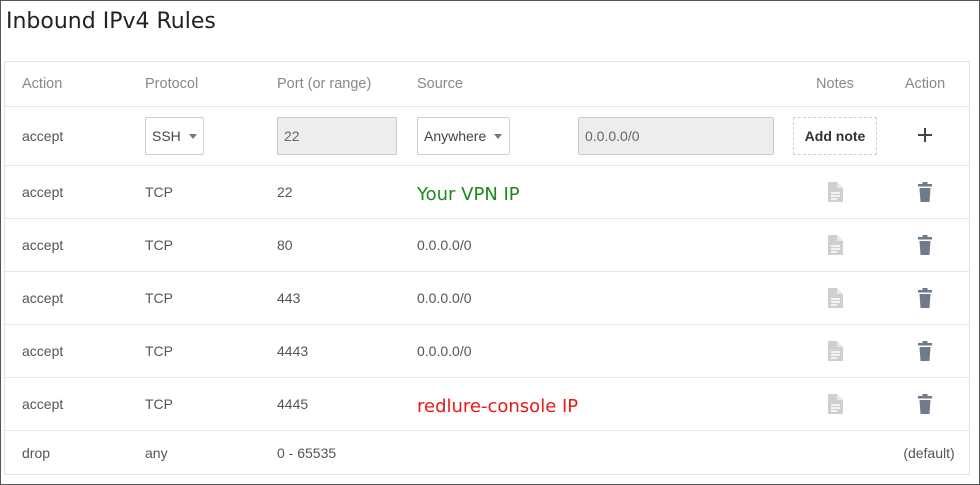 Image resolution: width=980 pixels, height=485 pixels. Describe the element at coordinates (111, 21) in the screenshot. I see `page-title: Inbound IPv4 Rules` at that location.